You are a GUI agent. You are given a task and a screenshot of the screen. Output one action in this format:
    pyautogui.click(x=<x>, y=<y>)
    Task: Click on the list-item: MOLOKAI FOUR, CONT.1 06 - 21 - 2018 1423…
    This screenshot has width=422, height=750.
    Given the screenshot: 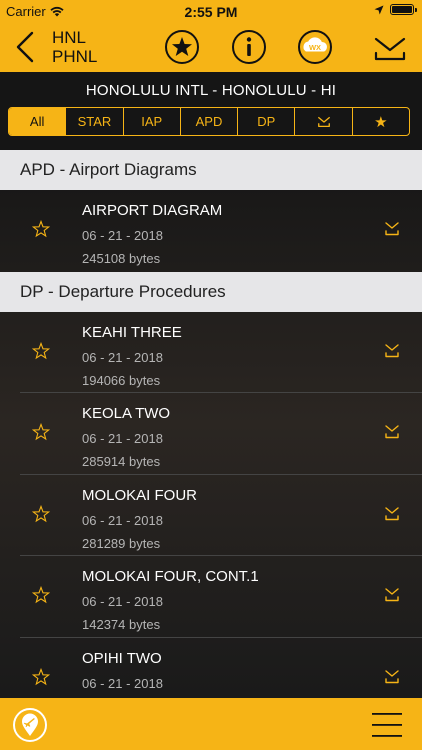 What is the action you would take?
    pyautogui.click(x=211, y=597)
    